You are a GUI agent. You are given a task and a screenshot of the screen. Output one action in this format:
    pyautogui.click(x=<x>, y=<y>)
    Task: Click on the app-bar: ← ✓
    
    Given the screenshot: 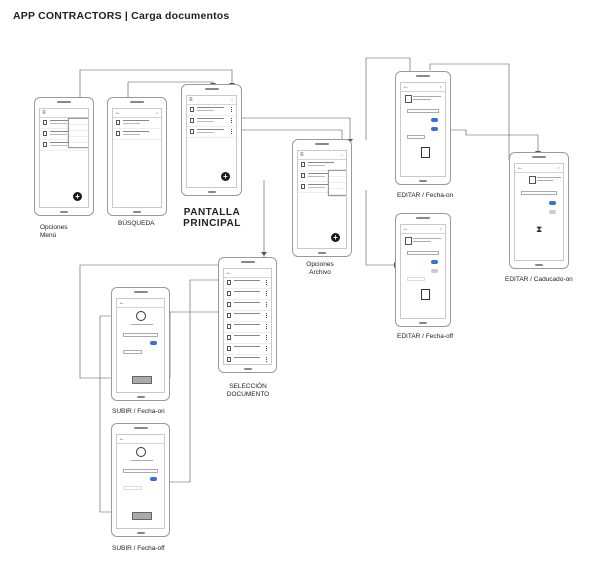 What is the action you would take?
    pyautogui.click(x=423, y=229)
    